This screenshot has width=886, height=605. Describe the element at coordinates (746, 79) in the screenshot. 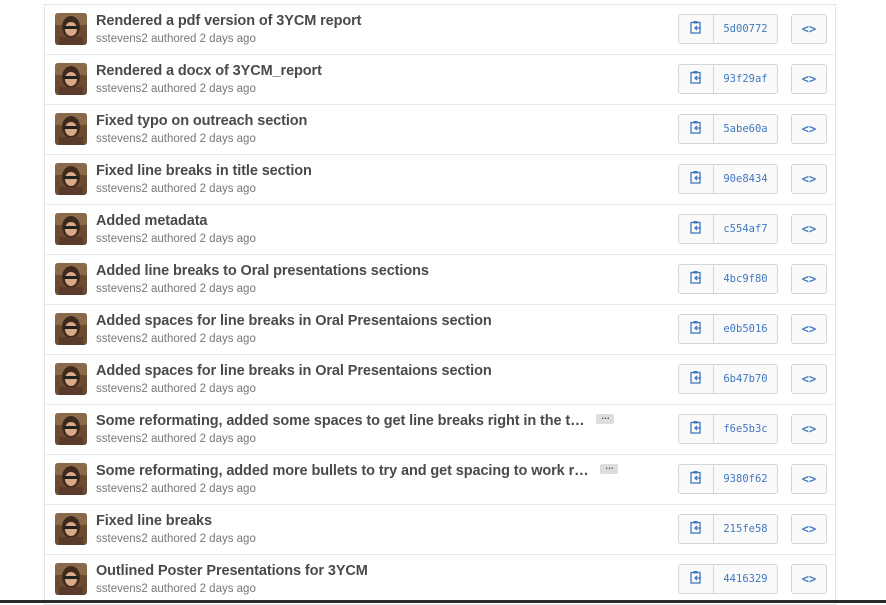

I see `commit-sha-button: 93f29af` at that location.